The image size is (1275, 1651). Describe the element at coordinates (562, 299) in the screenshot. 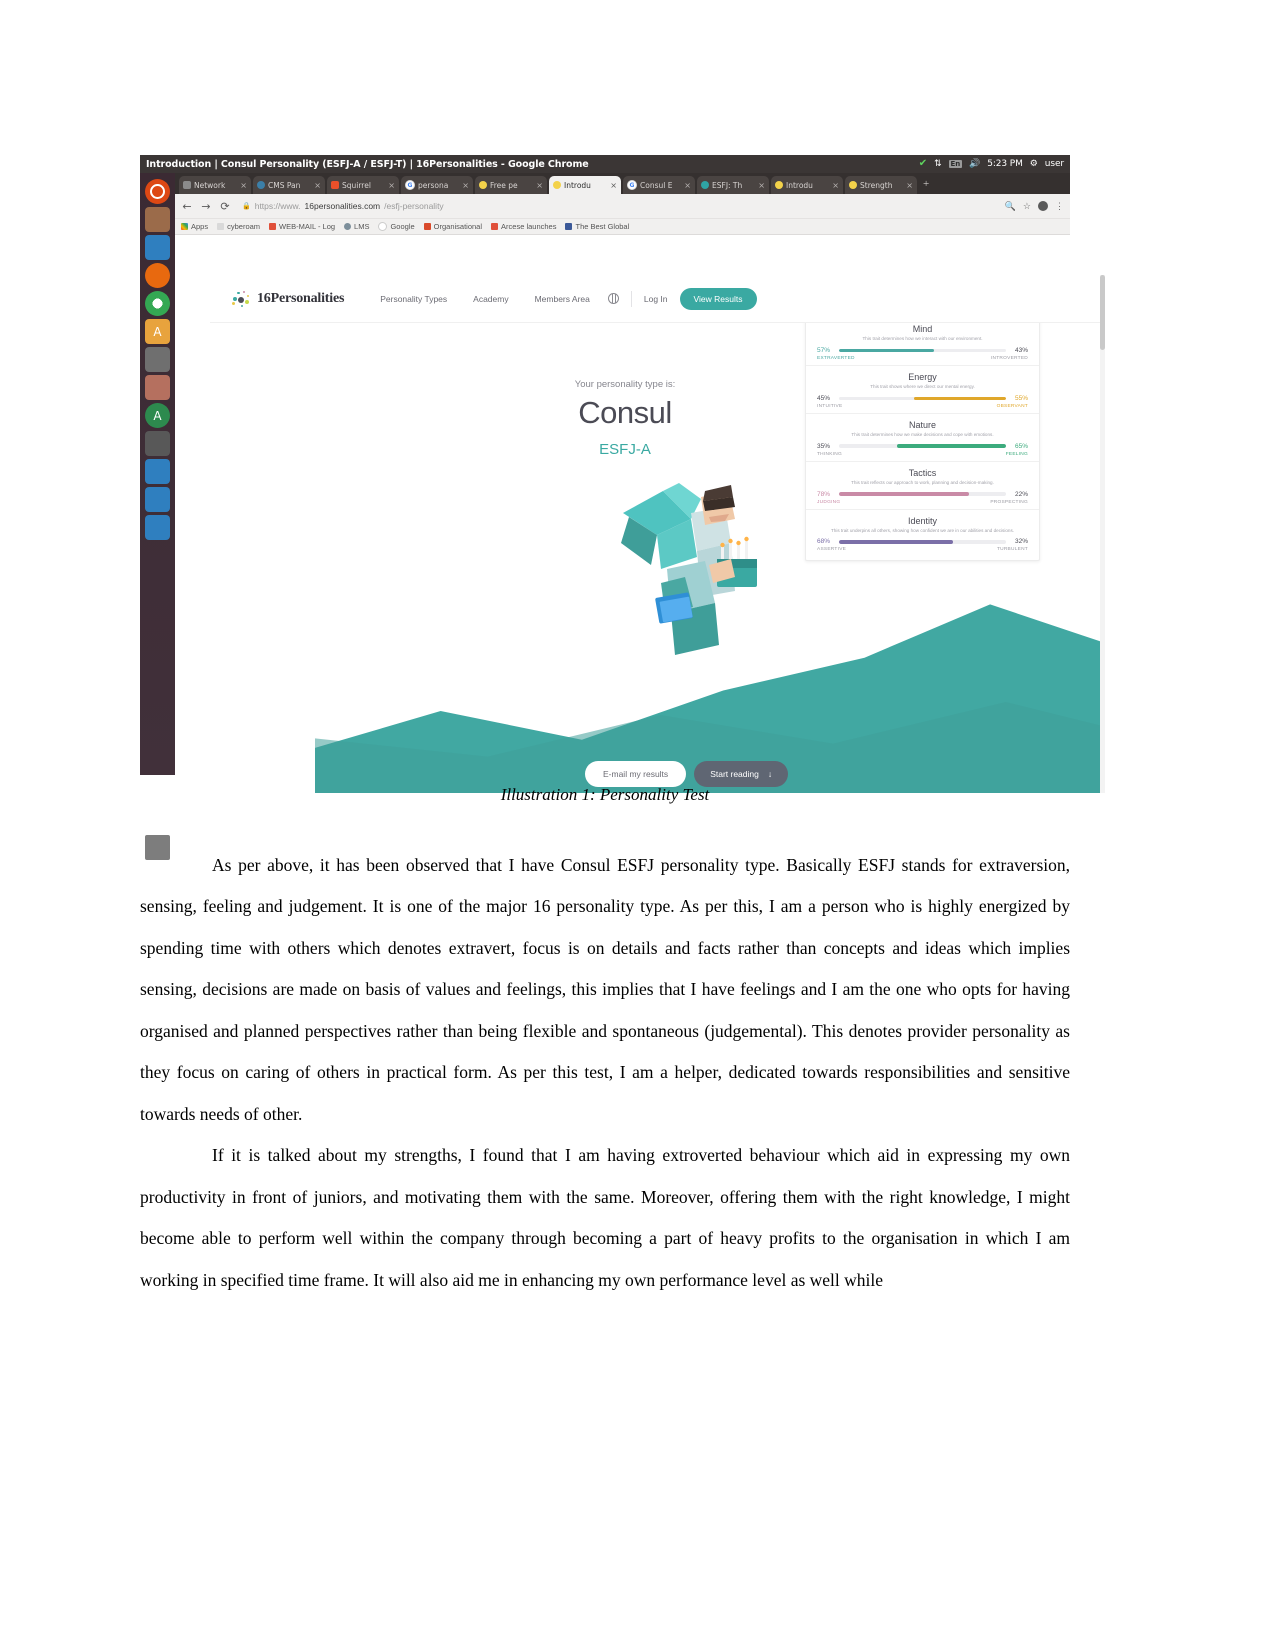

I see `nav-members-area: Members Area` at that location.